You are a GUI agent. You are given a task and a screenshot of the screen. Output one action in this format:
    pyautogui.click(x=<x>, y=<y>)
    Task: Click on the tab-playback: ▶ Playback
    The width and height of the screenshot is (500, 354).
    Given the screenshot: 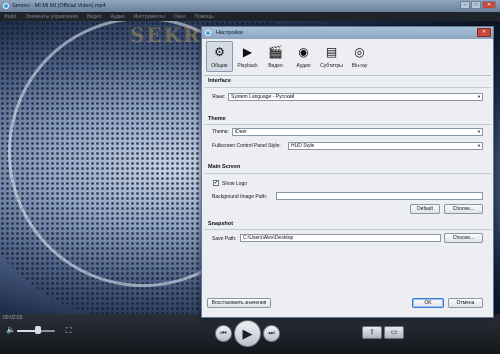 What is the action you would take?
    pyautogui.click(x=247, y=56)
    